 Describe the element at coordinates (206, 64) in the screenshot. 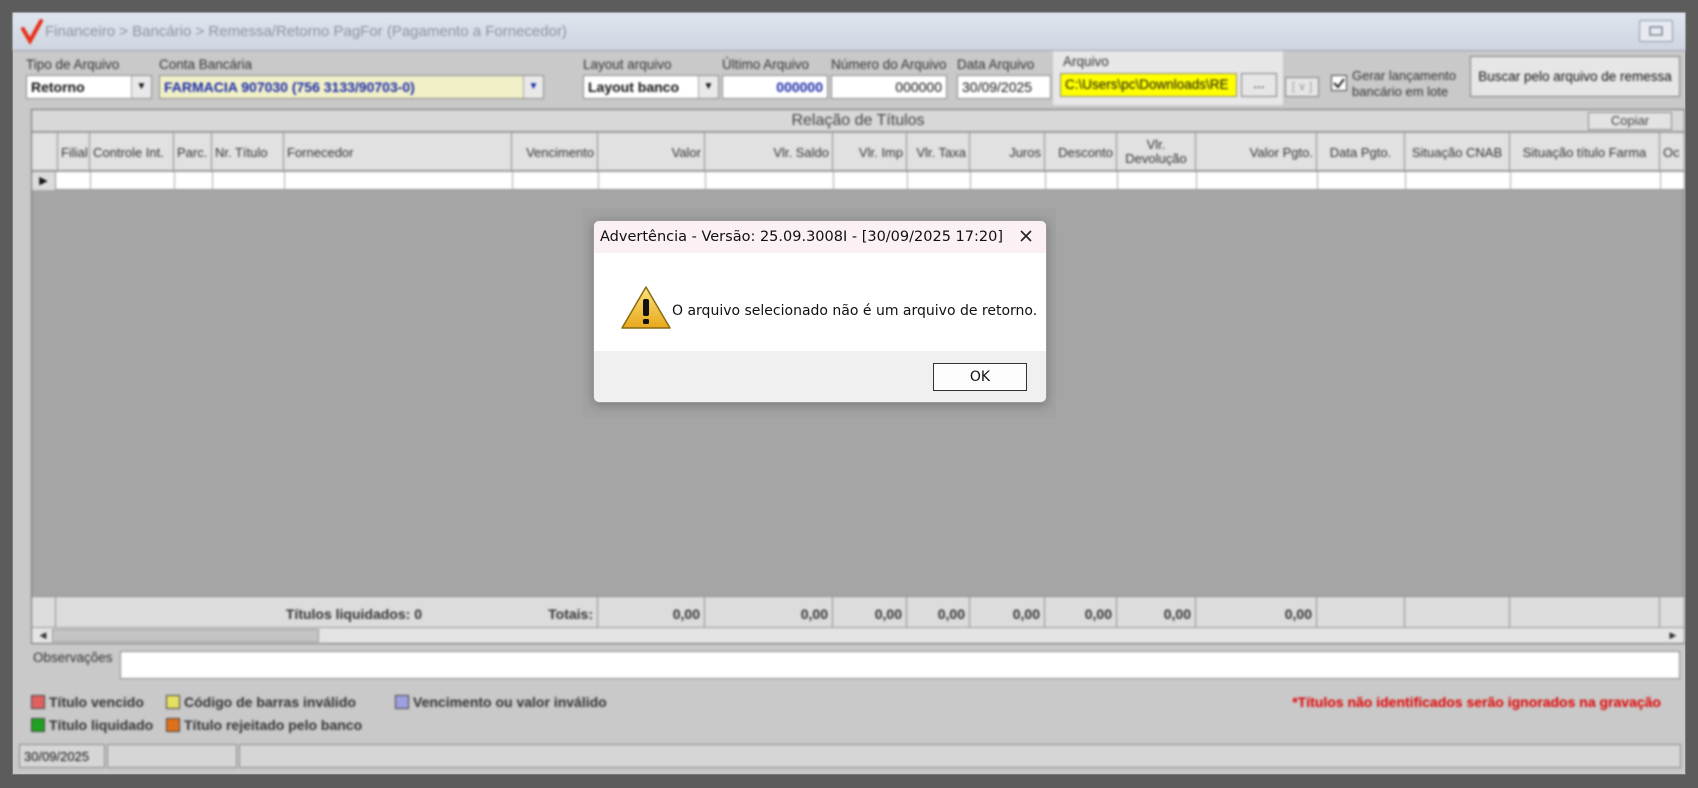

I see `conta-bancaria-label: Conta Bancária` at that location.